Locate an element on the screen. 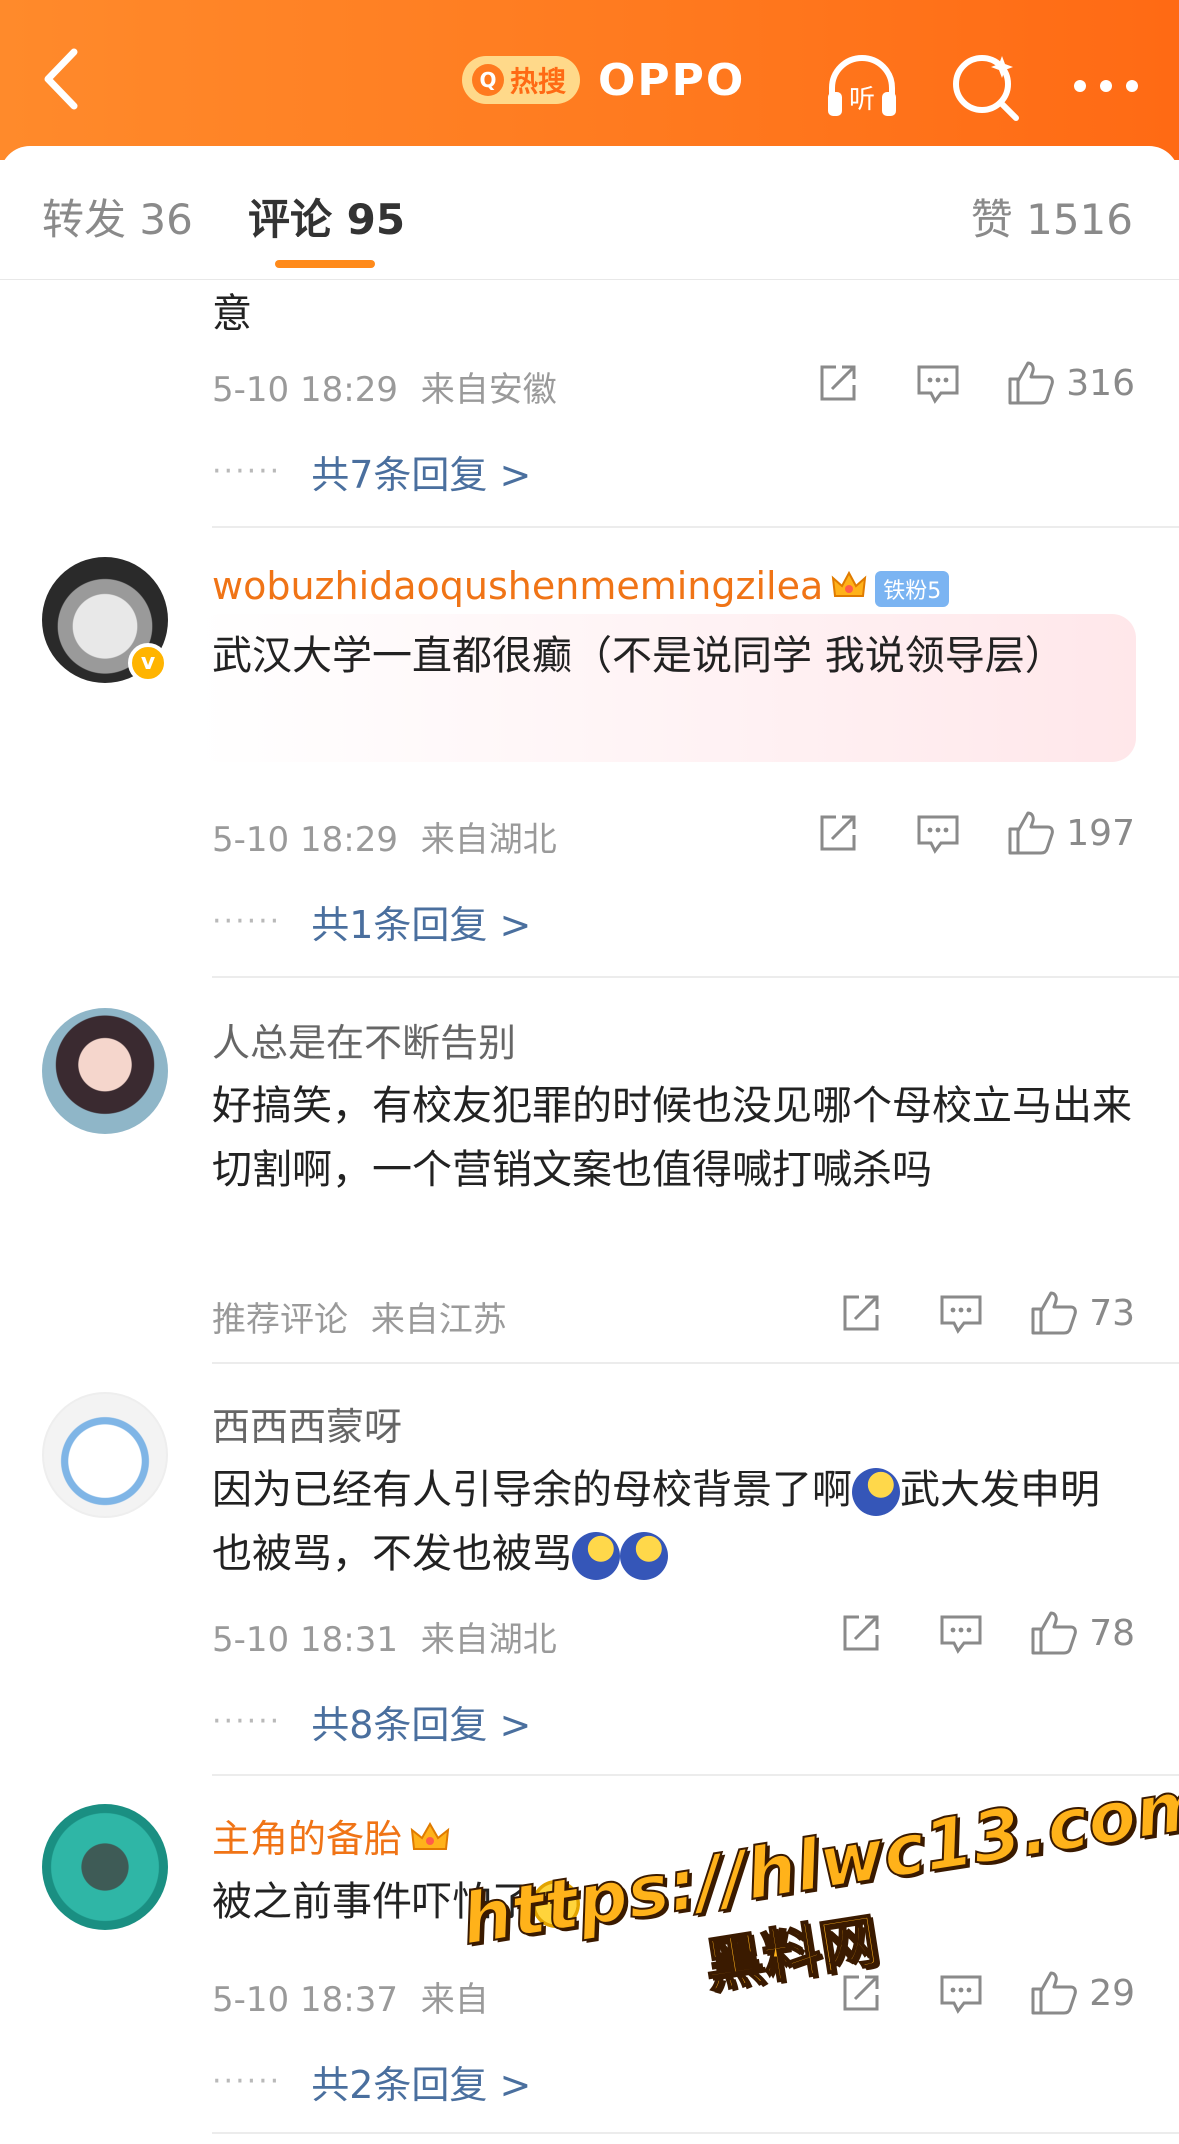 The width and height of the screenshot is (1179, 2144). reply-link: 共7条回复 > is located at coordinates (421, 471).